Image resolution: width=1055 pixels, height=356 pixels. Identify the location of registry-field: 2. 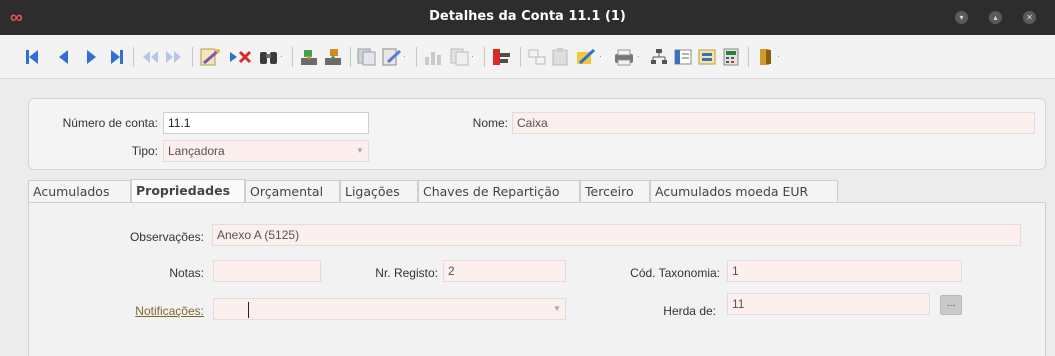
(504, 271).